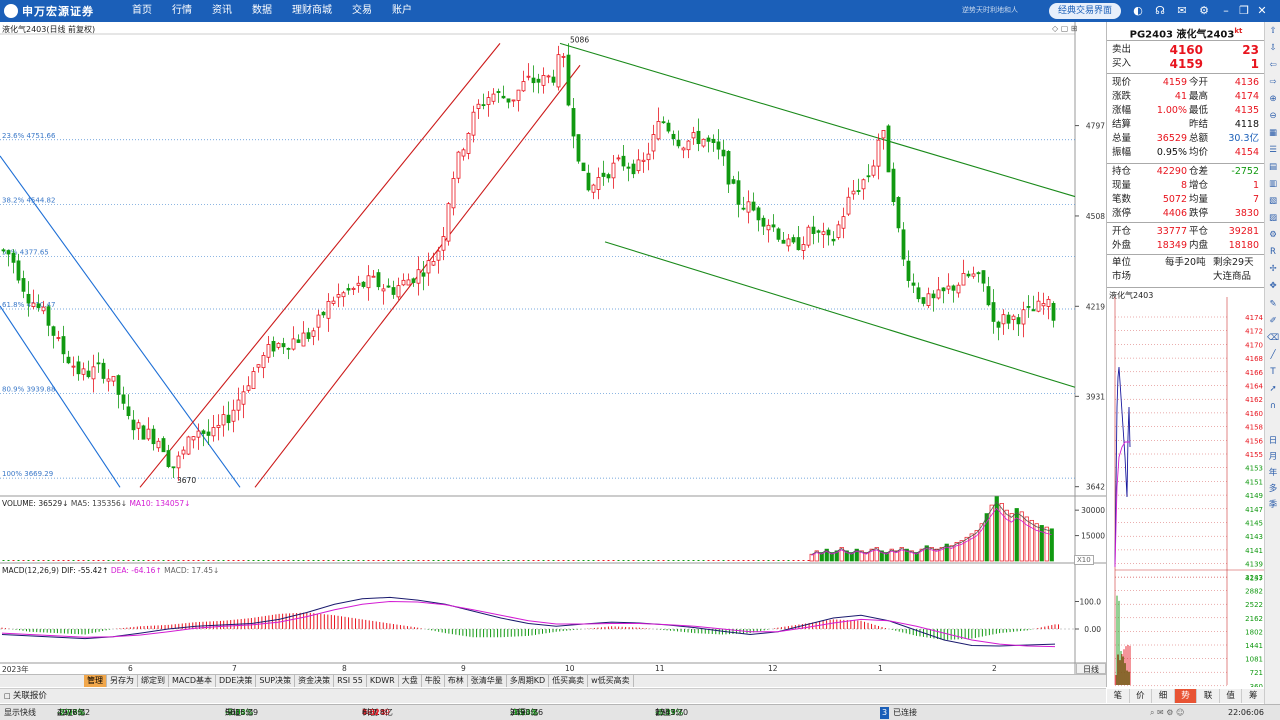 This screenshot has width=1280, height=720. Describe the element at coordinates (487, 681) in the screenshot. I see `tab-zqh: 张清华量` at that location.